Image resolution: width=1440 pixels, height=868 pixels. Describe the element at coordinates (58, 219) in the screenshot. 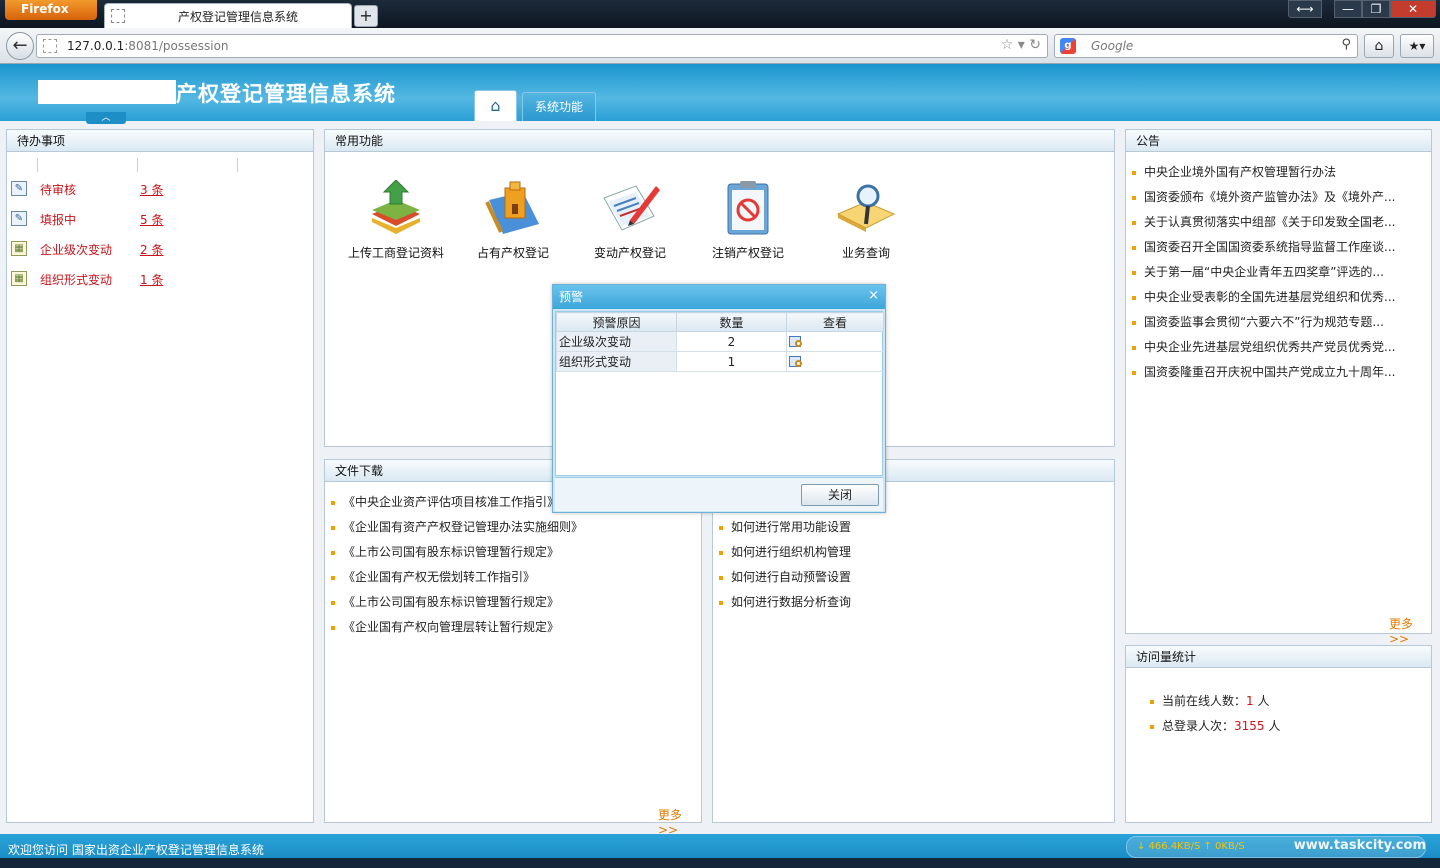

I see `todo-item-label: 填报中` at that location.